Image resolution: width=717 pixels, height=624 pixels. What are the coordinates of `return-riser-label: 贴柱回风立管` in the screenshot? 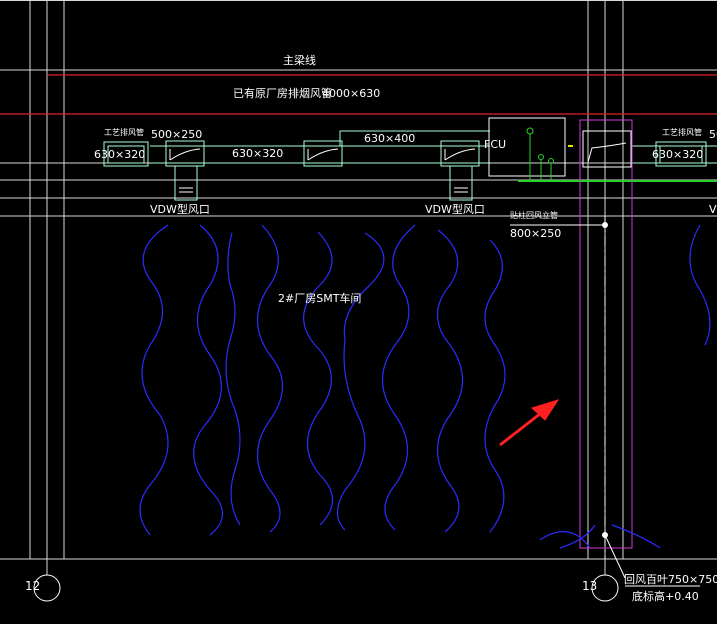 It's located at (534, 215).